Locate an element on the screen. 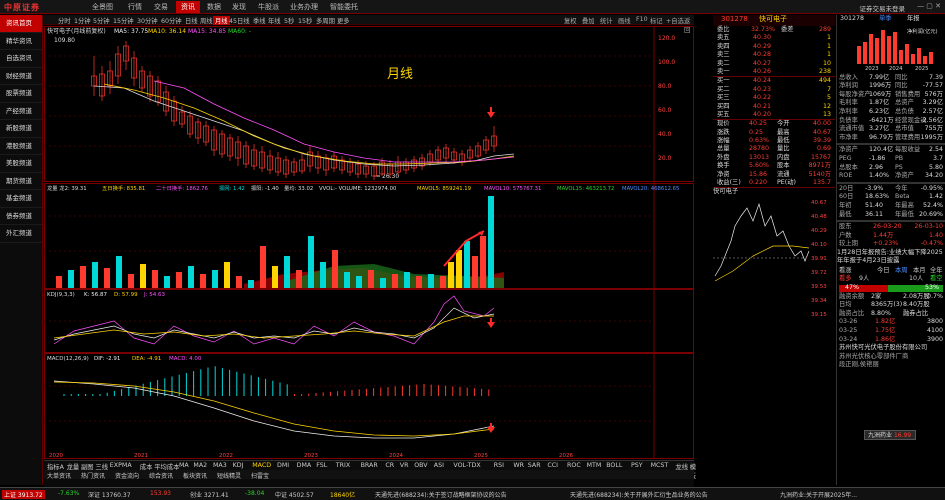 Image resolution: width=945 pixels, height=500 pixels. ask-row: 卖三 40.28 1 is located at coordinates (774, 55).